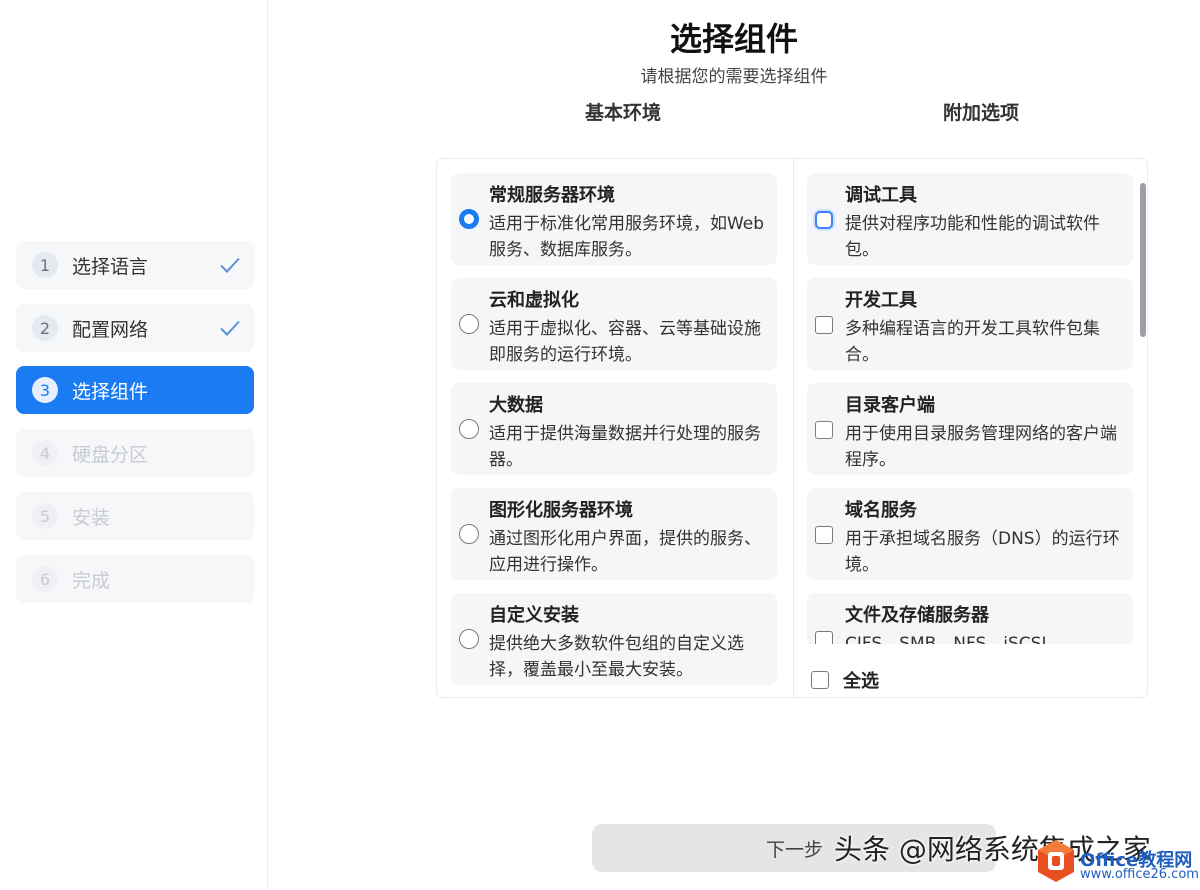  What do you see at coordinates (890, 405) in the screenshot?
I see `card-title: 目录客户端` at bounding box center [890, 405].